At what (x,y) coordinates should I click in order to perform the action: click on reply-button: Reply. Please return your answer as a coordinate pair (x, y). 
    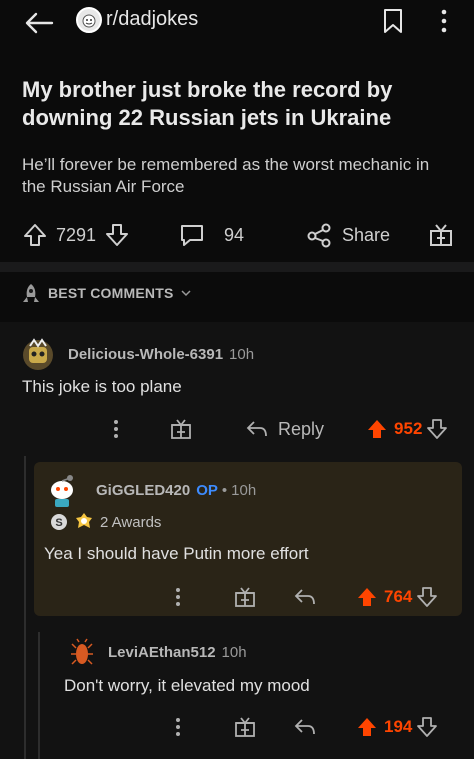
    Looking at the image, I should click on (301, 429).